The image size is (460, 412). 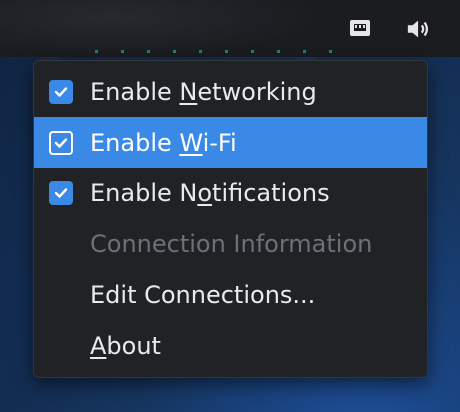 I want to click on menu-item-about: About, so click(x=230, y=346).